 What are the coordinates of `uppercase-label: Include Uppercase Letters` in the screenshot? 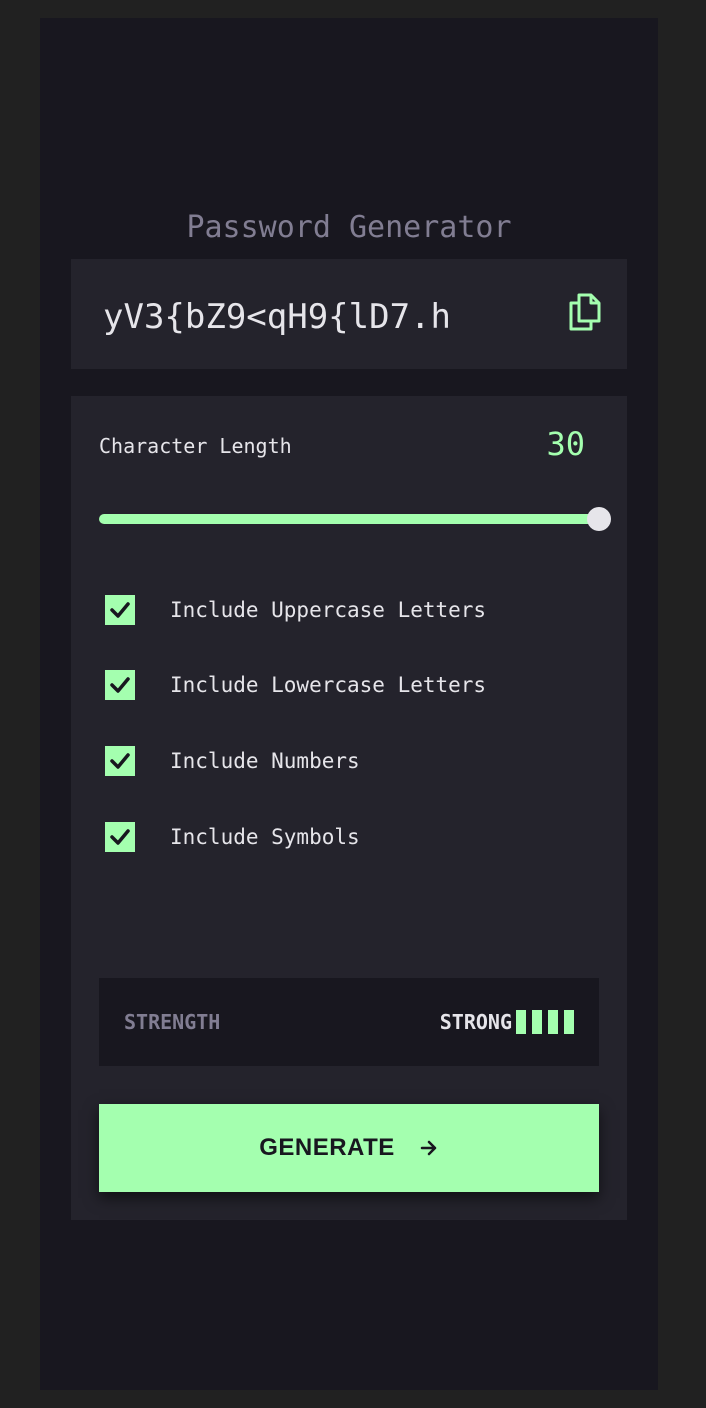 It's located at (328, 610).